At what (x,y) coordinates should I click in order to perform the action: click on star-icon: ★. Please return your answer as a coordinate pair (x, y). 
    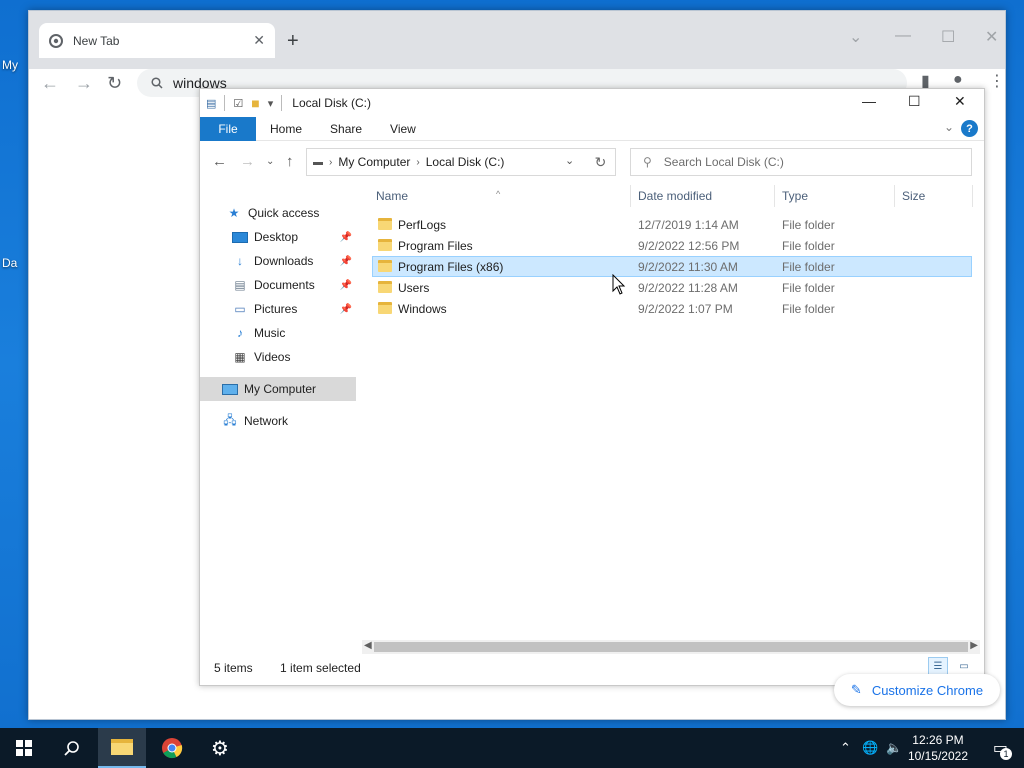
    Looking at the image, I should click on (234, 213).